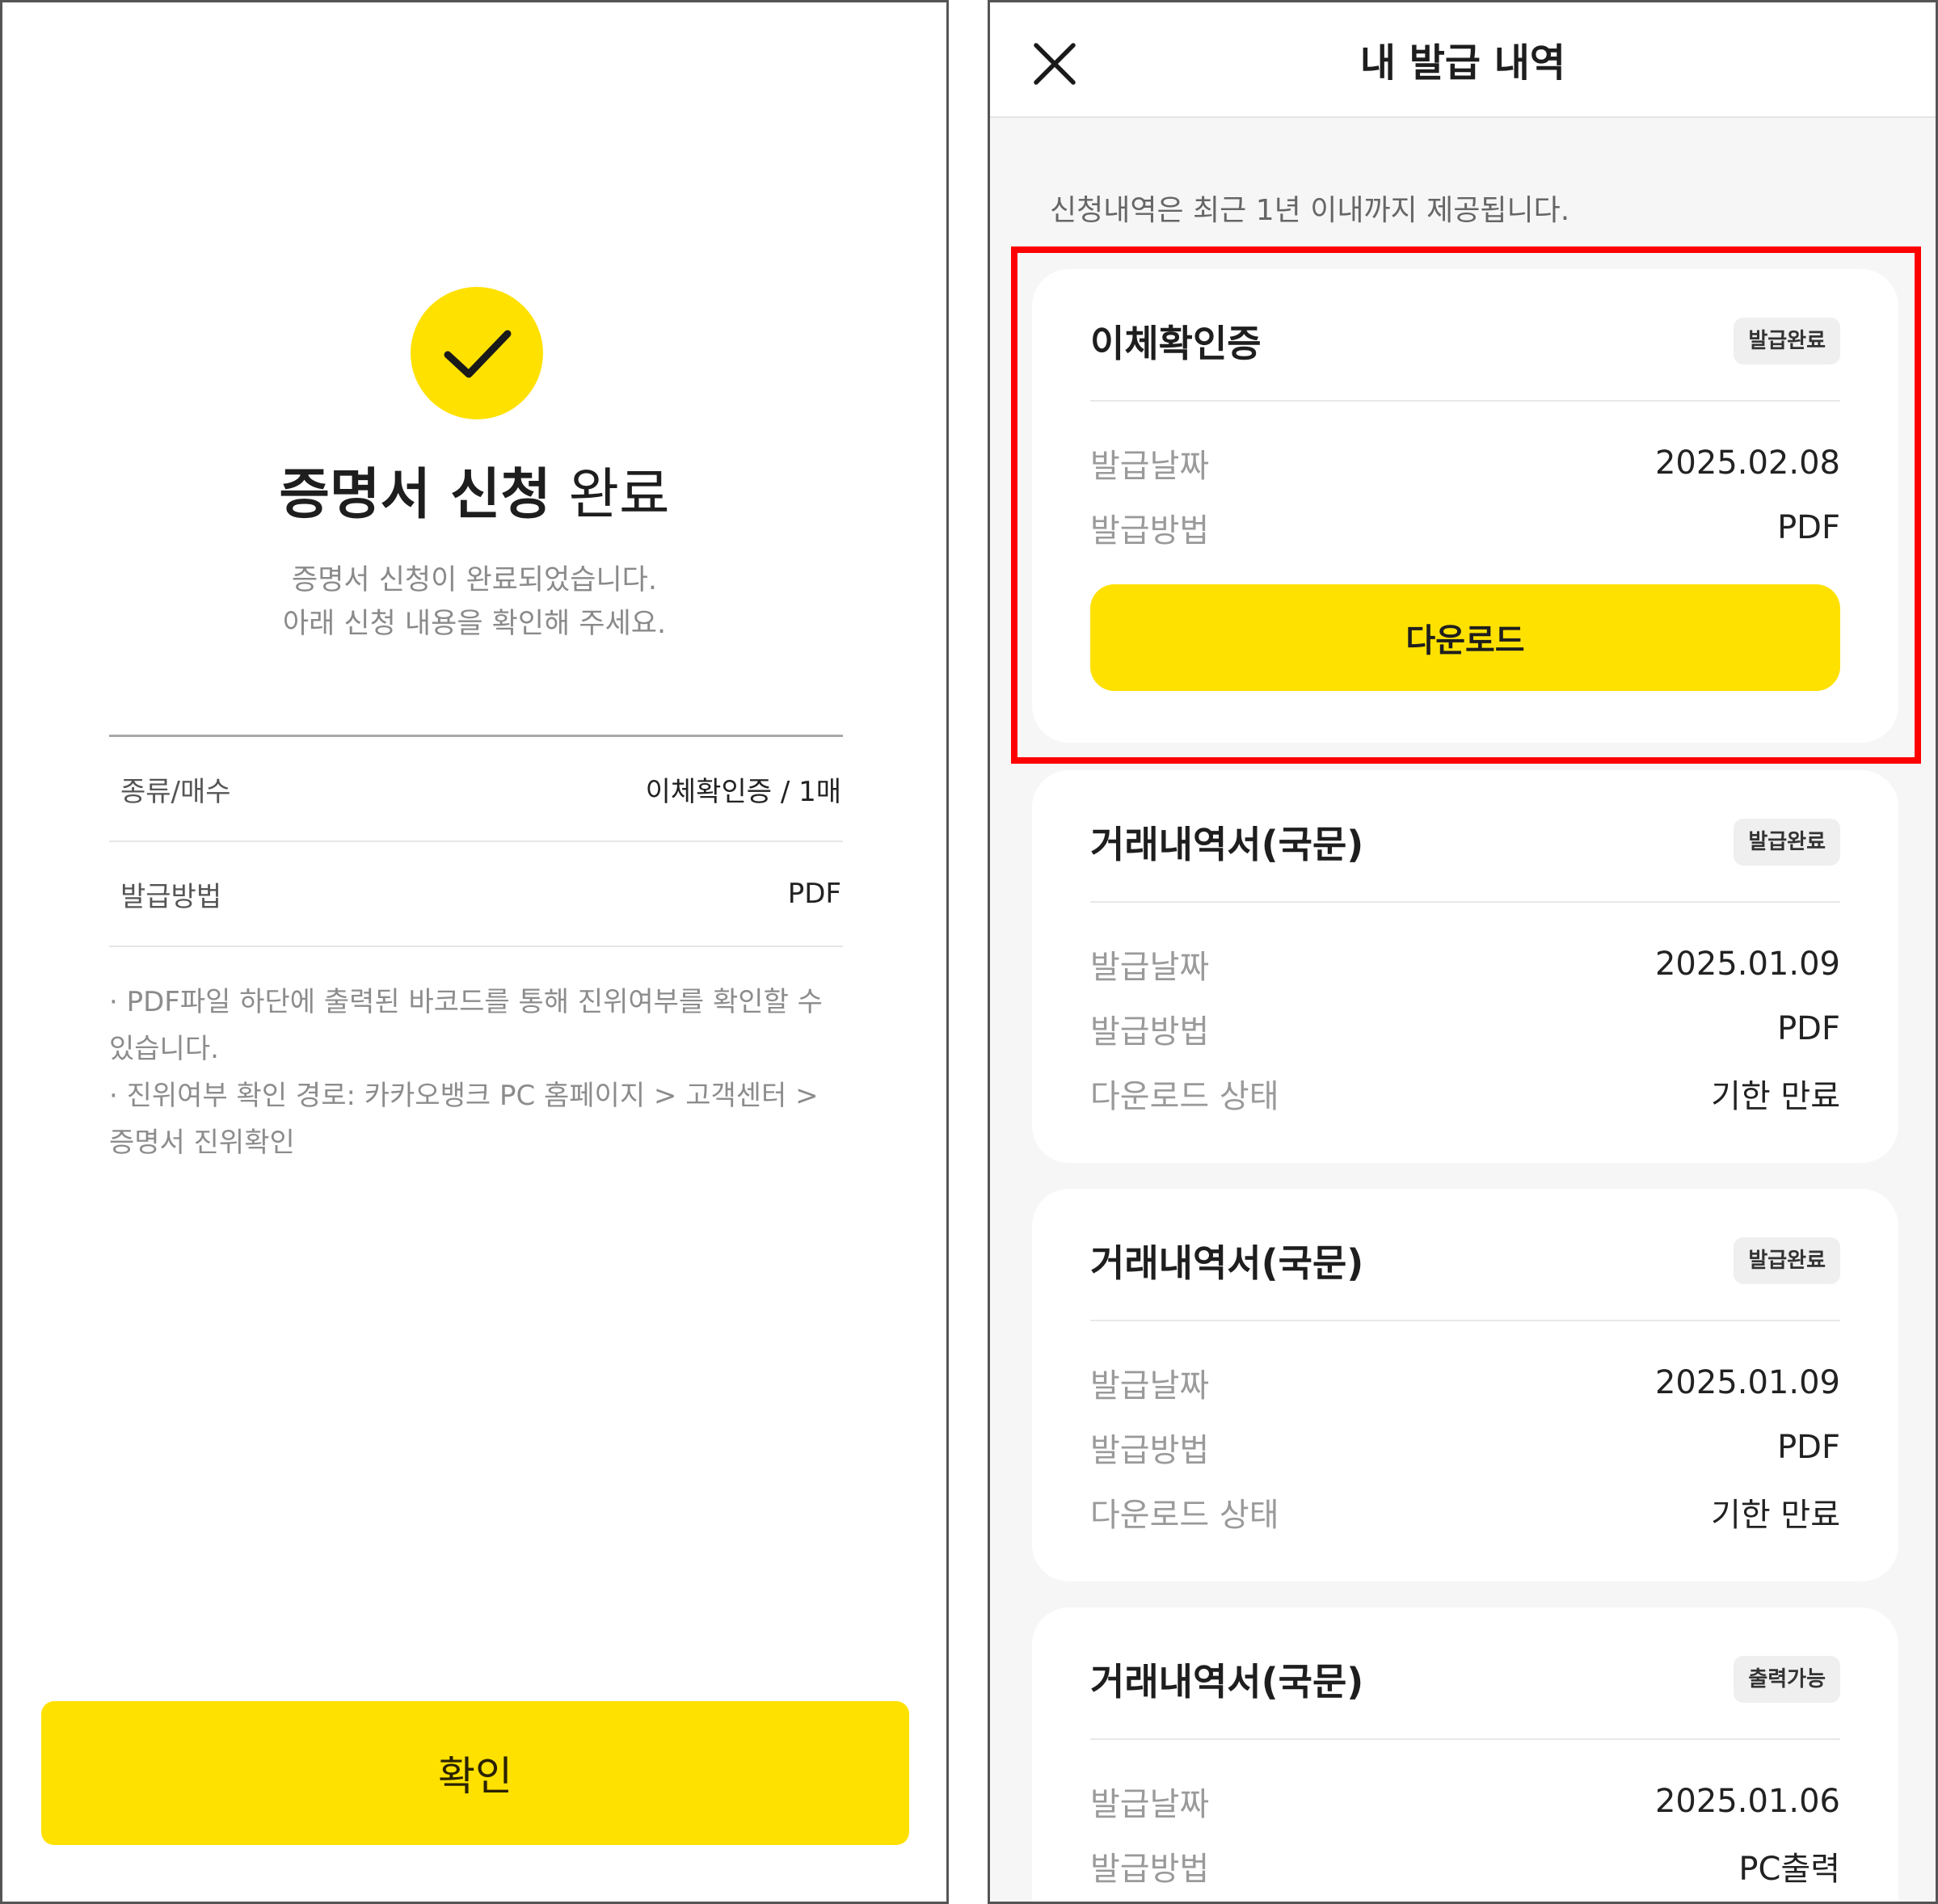 This screenshot has height=1904, width=1938. Describe the element at coordinates (1054, 63) in the screenshot. I see `close-icon` at that location.